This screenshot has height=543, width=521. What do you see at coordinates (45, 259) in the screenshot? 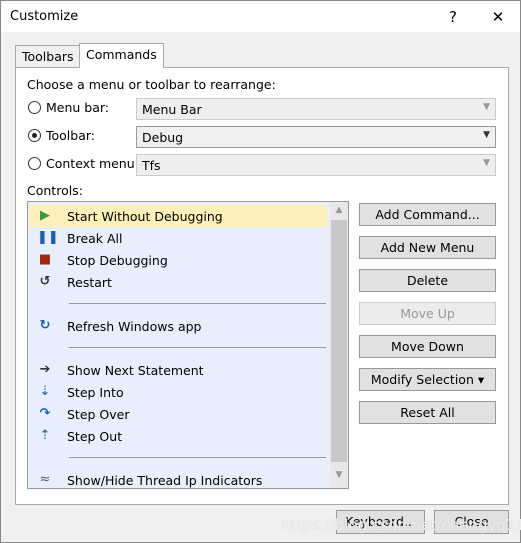
I see `stop-icon: ■` at bounding box center [45, 259].